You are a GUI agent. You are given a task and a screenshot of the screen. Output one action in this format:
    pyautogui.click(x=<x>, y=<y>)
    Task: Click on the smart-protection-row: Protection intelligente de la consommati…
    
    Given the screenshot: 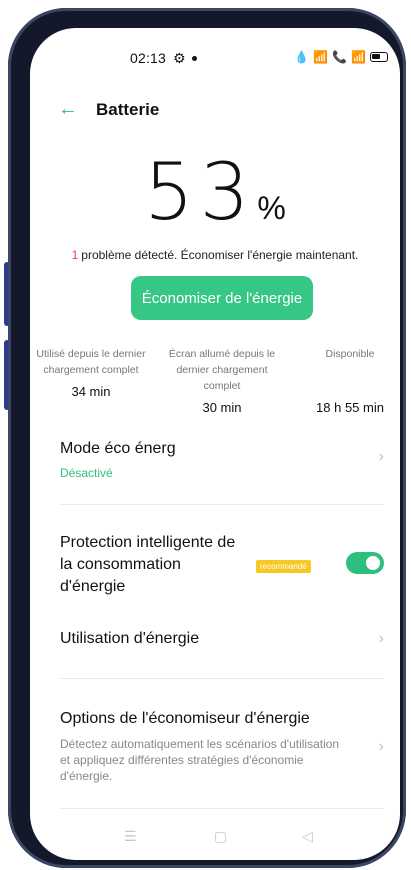 What is the action you would take?
    pyautogui.click(x=150, y=565)
    